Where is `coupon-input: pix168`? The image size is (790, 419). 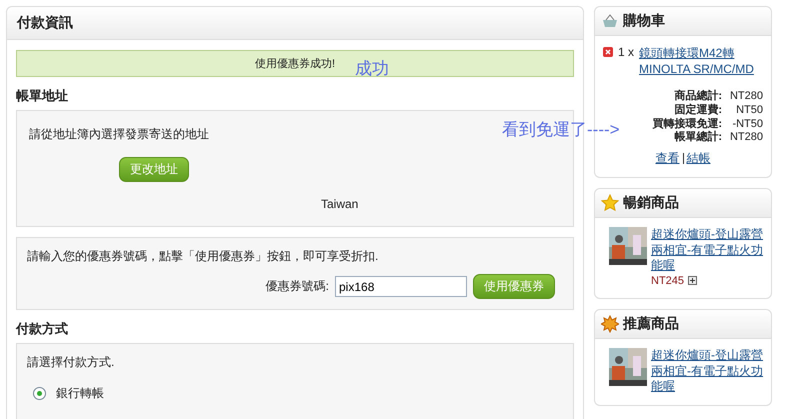 coupon-input: pix168 is located at coordinates (401, 286).